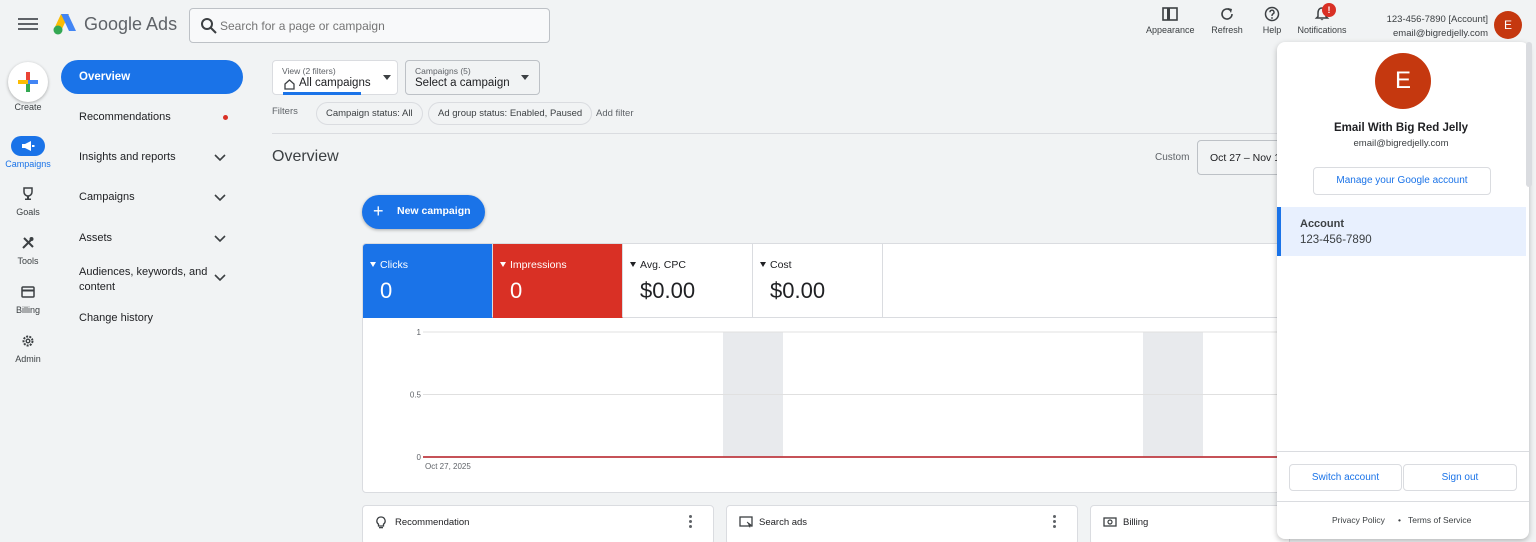 The width and height of the screenshot is (1536, 542). I want to click on appearance-button: Appearance, so click(1170, 20).